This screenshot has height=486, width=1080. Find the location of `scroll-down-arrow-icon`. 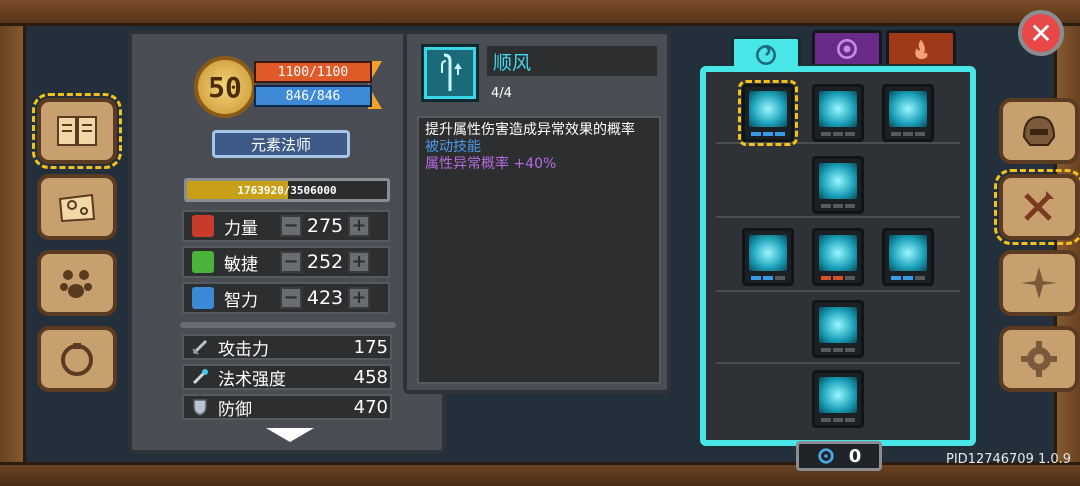

scroll-down-arrow-icon is located at coordinates (290, 435).